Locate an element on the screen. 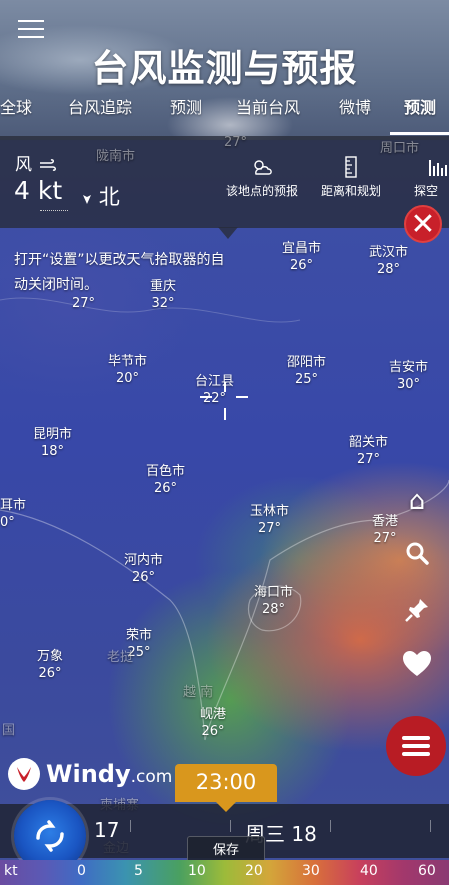 Image resolution: width=449 pixels, height=885 pixels. city-label: 耳市 0° is located at coordinates (13, 514).